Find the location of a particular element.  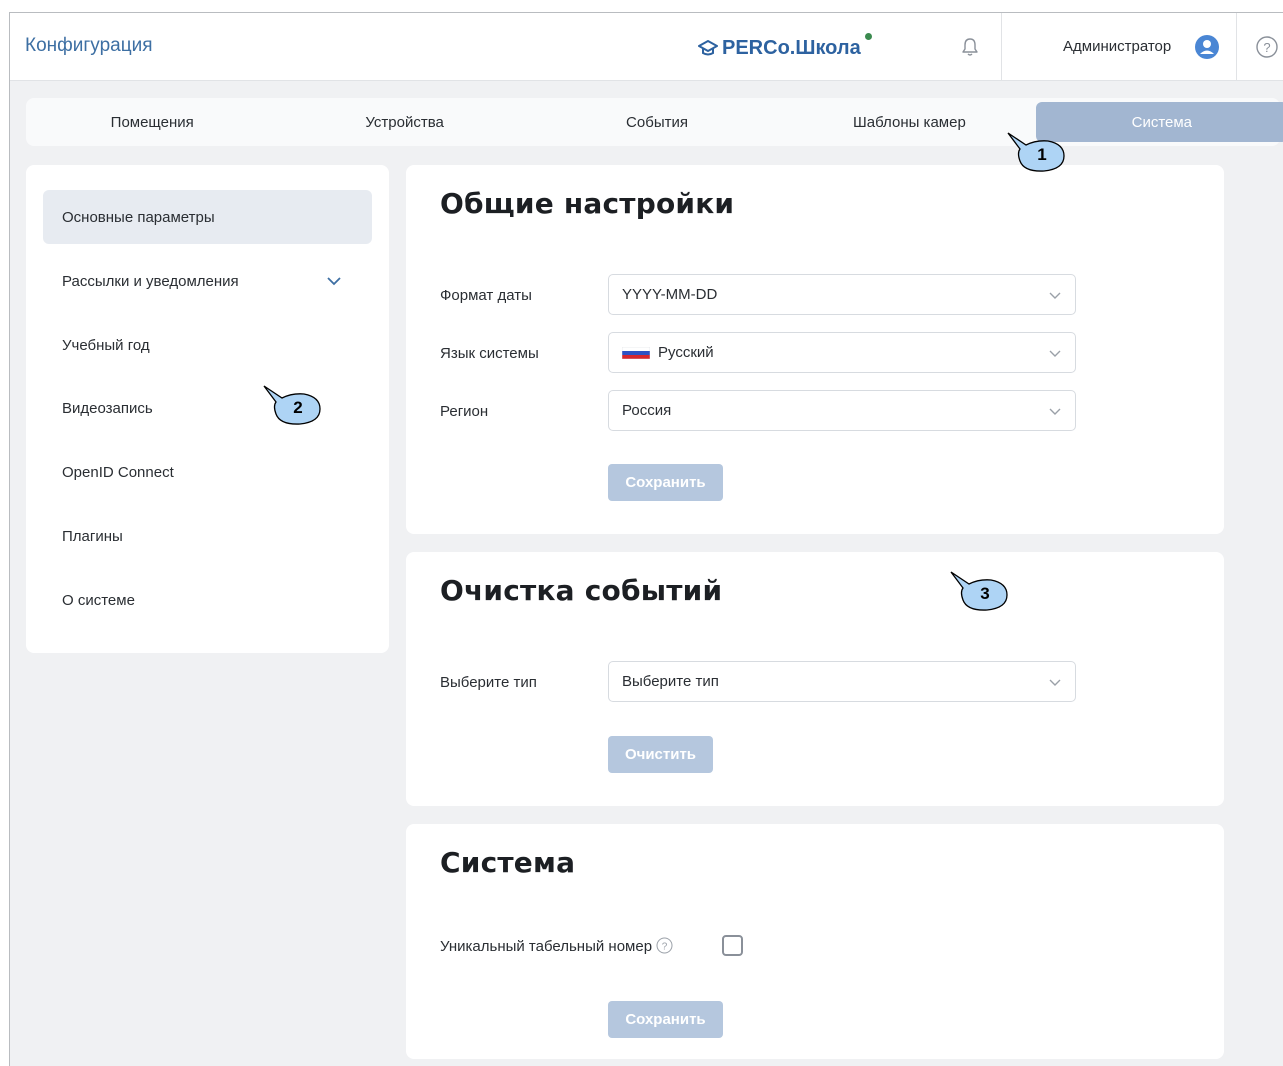

unique-number-label-row: Уникальный табельный номер ? is located at coordinates (556, 946).